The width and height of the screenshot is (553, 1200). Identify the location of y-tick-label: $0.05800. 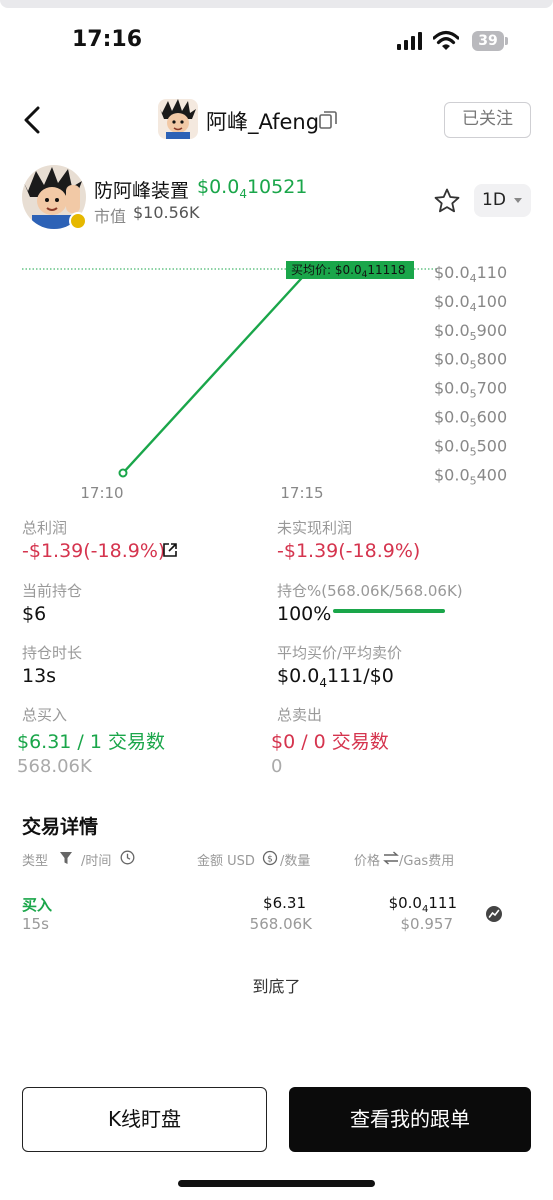
(470, 361).